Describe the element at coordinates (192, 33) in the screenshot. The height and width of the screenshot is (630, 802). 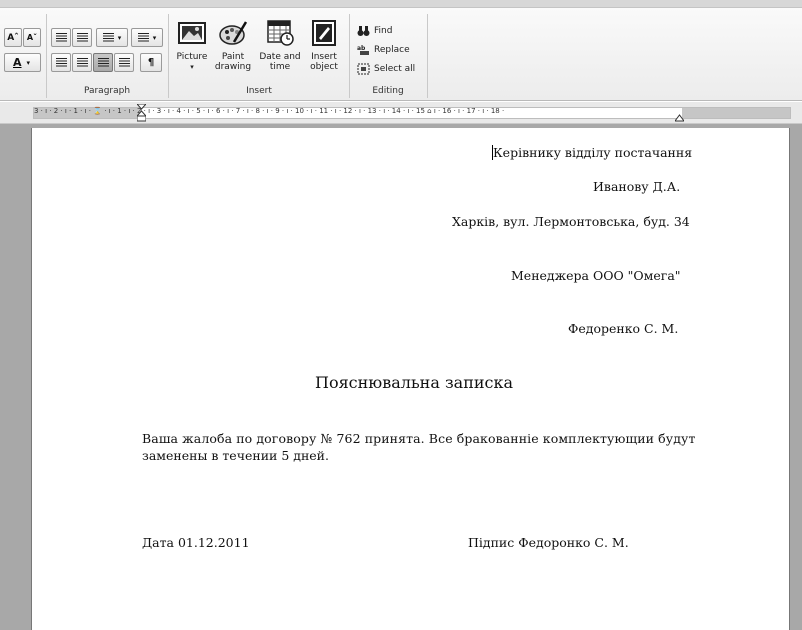
I see `picture-icon` at that location.